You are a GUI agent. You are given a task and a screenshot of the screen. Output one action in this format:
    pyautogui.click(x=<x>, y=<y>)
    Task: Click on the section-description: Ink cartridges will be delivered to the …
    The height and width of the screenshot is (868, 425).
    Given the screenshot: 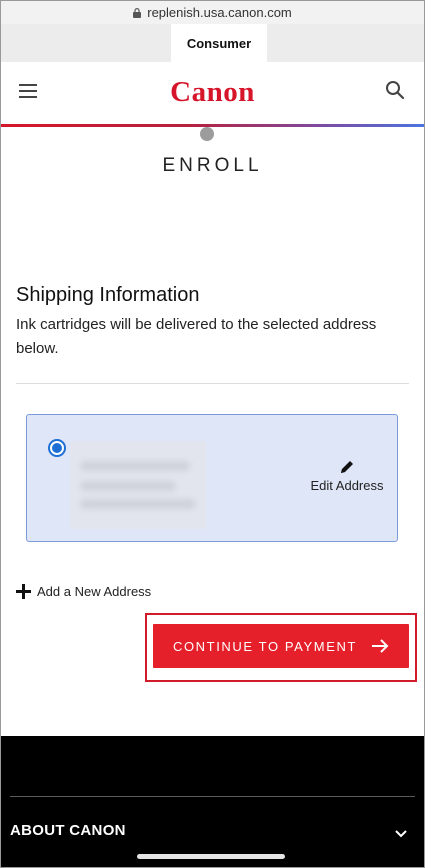 What is the action you would take?
    pyautogui.click(x=196, y=336)
    